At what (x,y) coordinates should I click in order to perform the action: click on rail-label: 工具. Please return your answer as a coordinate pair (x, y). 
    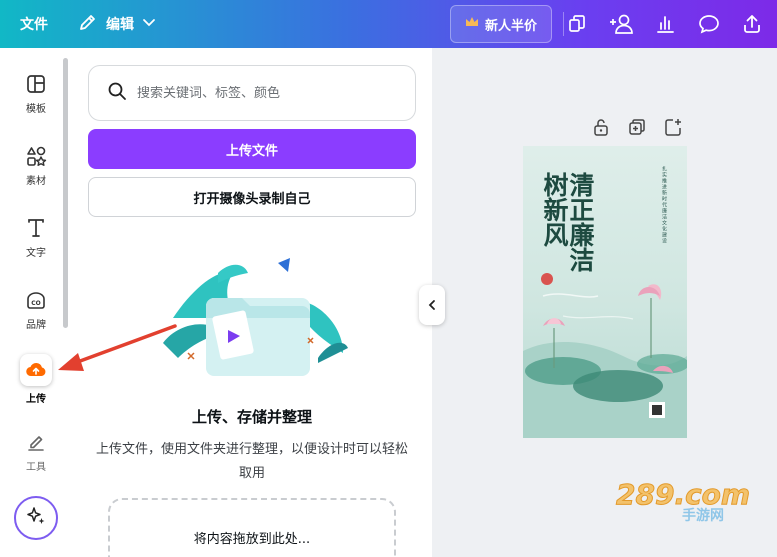
    Looking at the image, I should click on (36, 467).